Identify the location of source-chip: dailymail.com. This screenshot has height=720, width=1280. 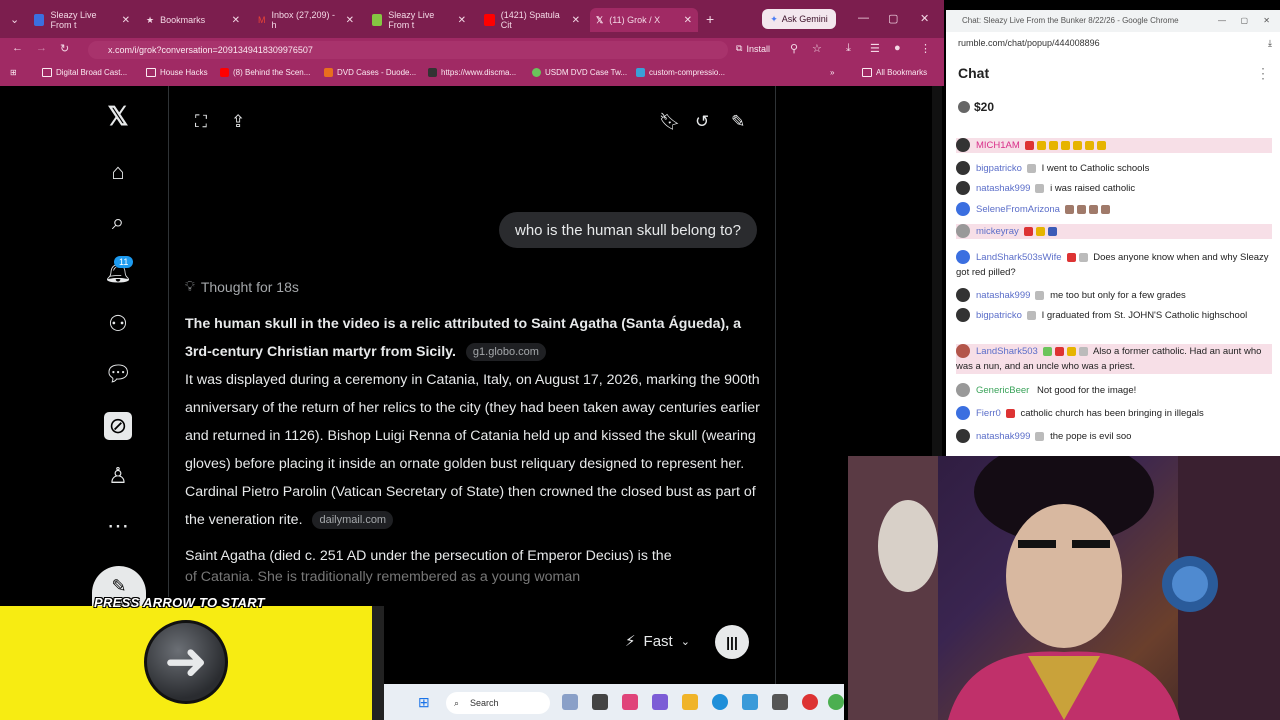
(353, 520).